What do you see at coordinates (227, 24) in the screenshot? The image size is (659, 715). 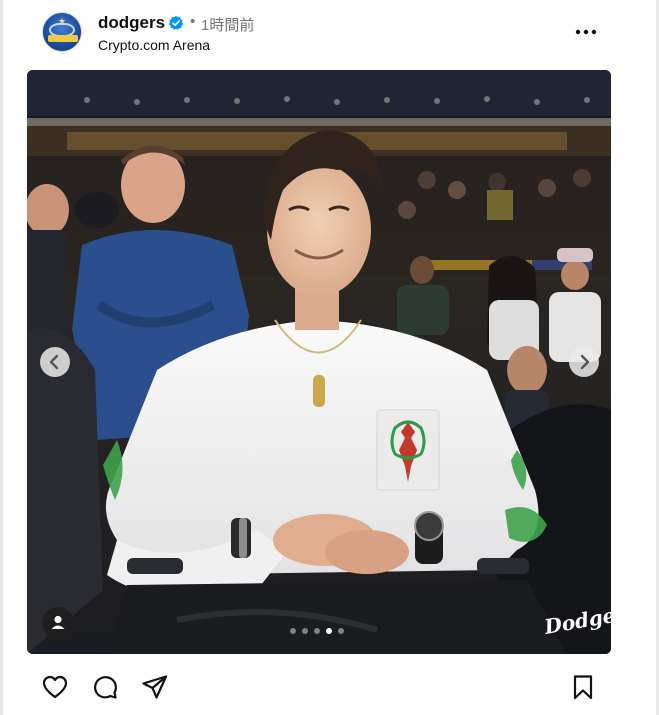 I see `post-timestamp: 1時間前` at bounding box center [227, 24].